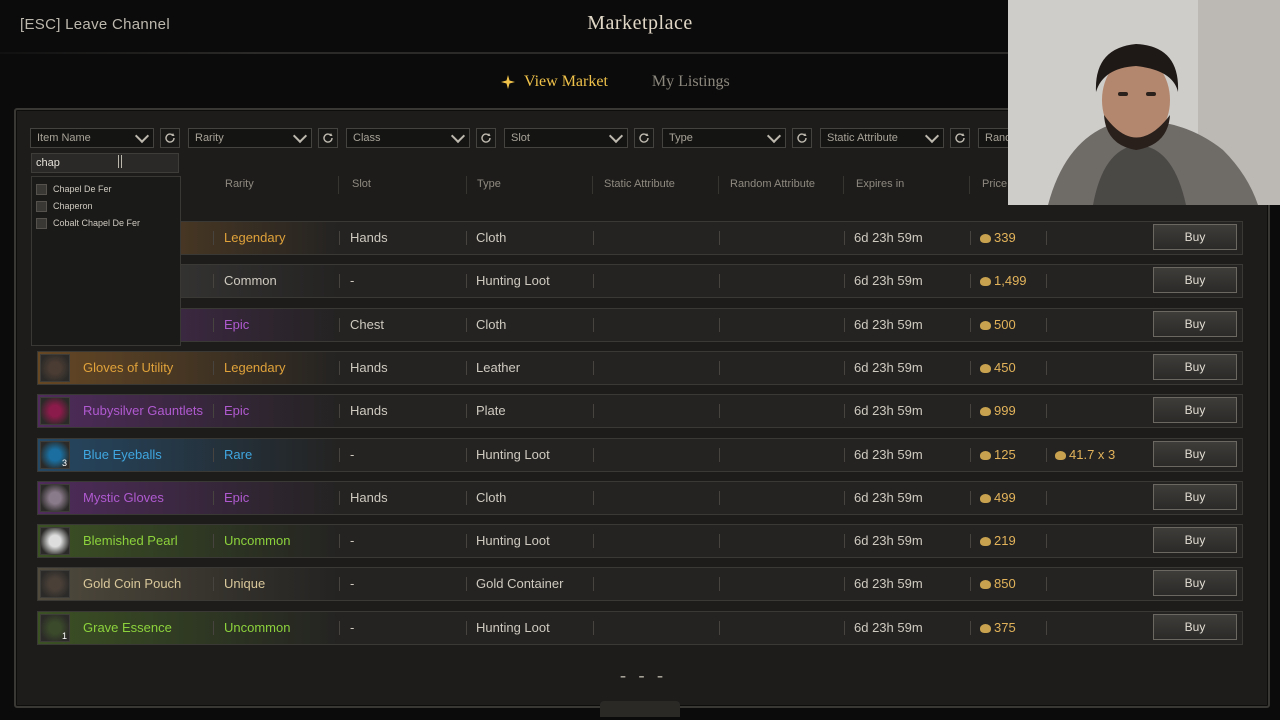  What do you see at coordinates (489, 184) in the screenshot?
I see `column-header-type: Type` at bounding box center [489, 184].